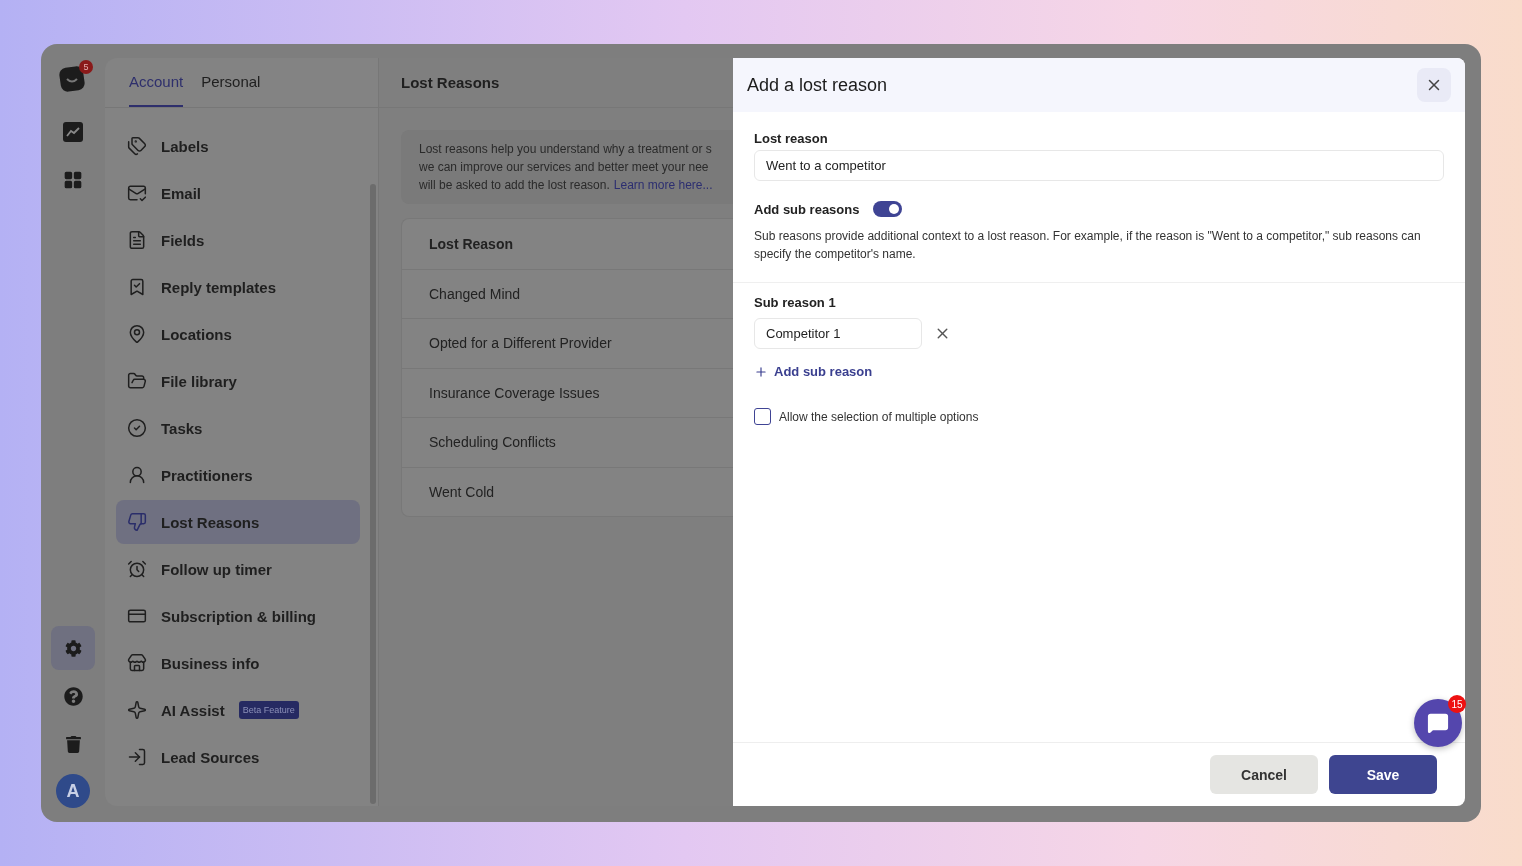  I want to click on sidebar-item: Fields, so click(238, 240).